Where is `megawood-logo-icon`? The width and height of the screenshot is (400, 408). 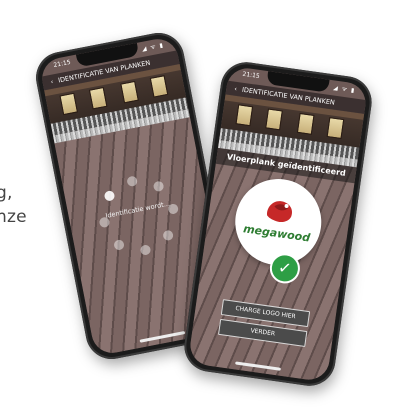 megawood-logo-icon is located at coordinates (280, 212).